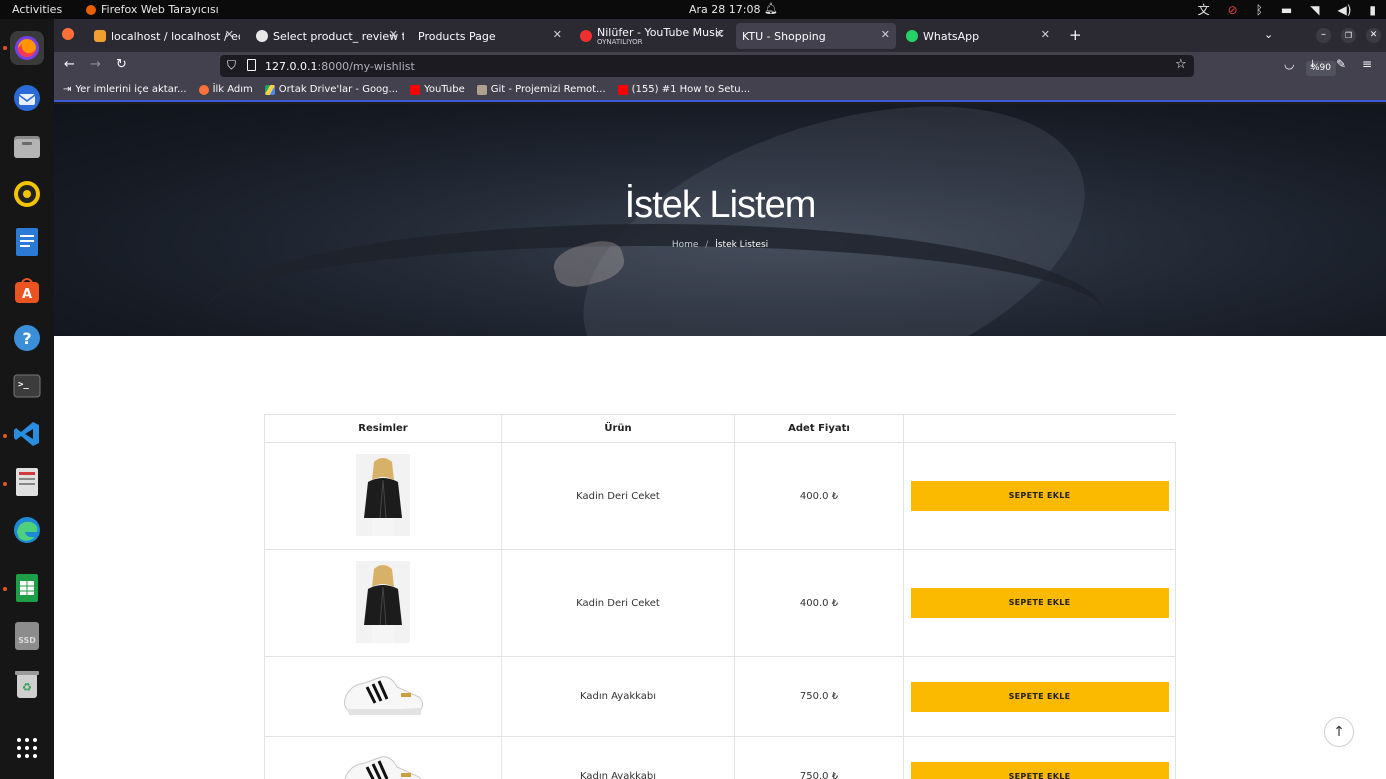 The height and width of the screenshot is (779, 1386). Describe the element at coordinates (27, 294) in the screenshot. I see `svg-text: A` at that location.